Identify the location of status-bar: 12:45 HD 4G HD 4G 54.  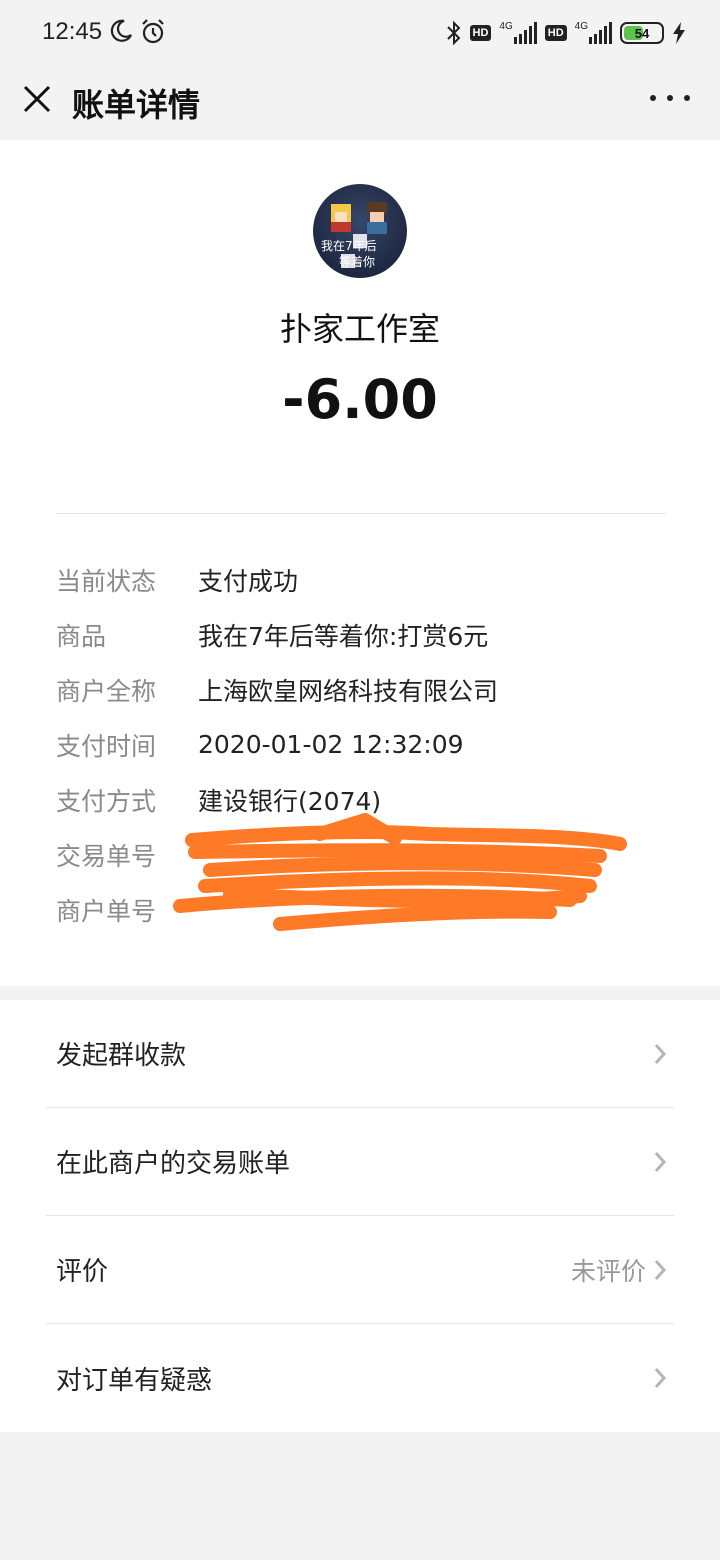
(360, 33).